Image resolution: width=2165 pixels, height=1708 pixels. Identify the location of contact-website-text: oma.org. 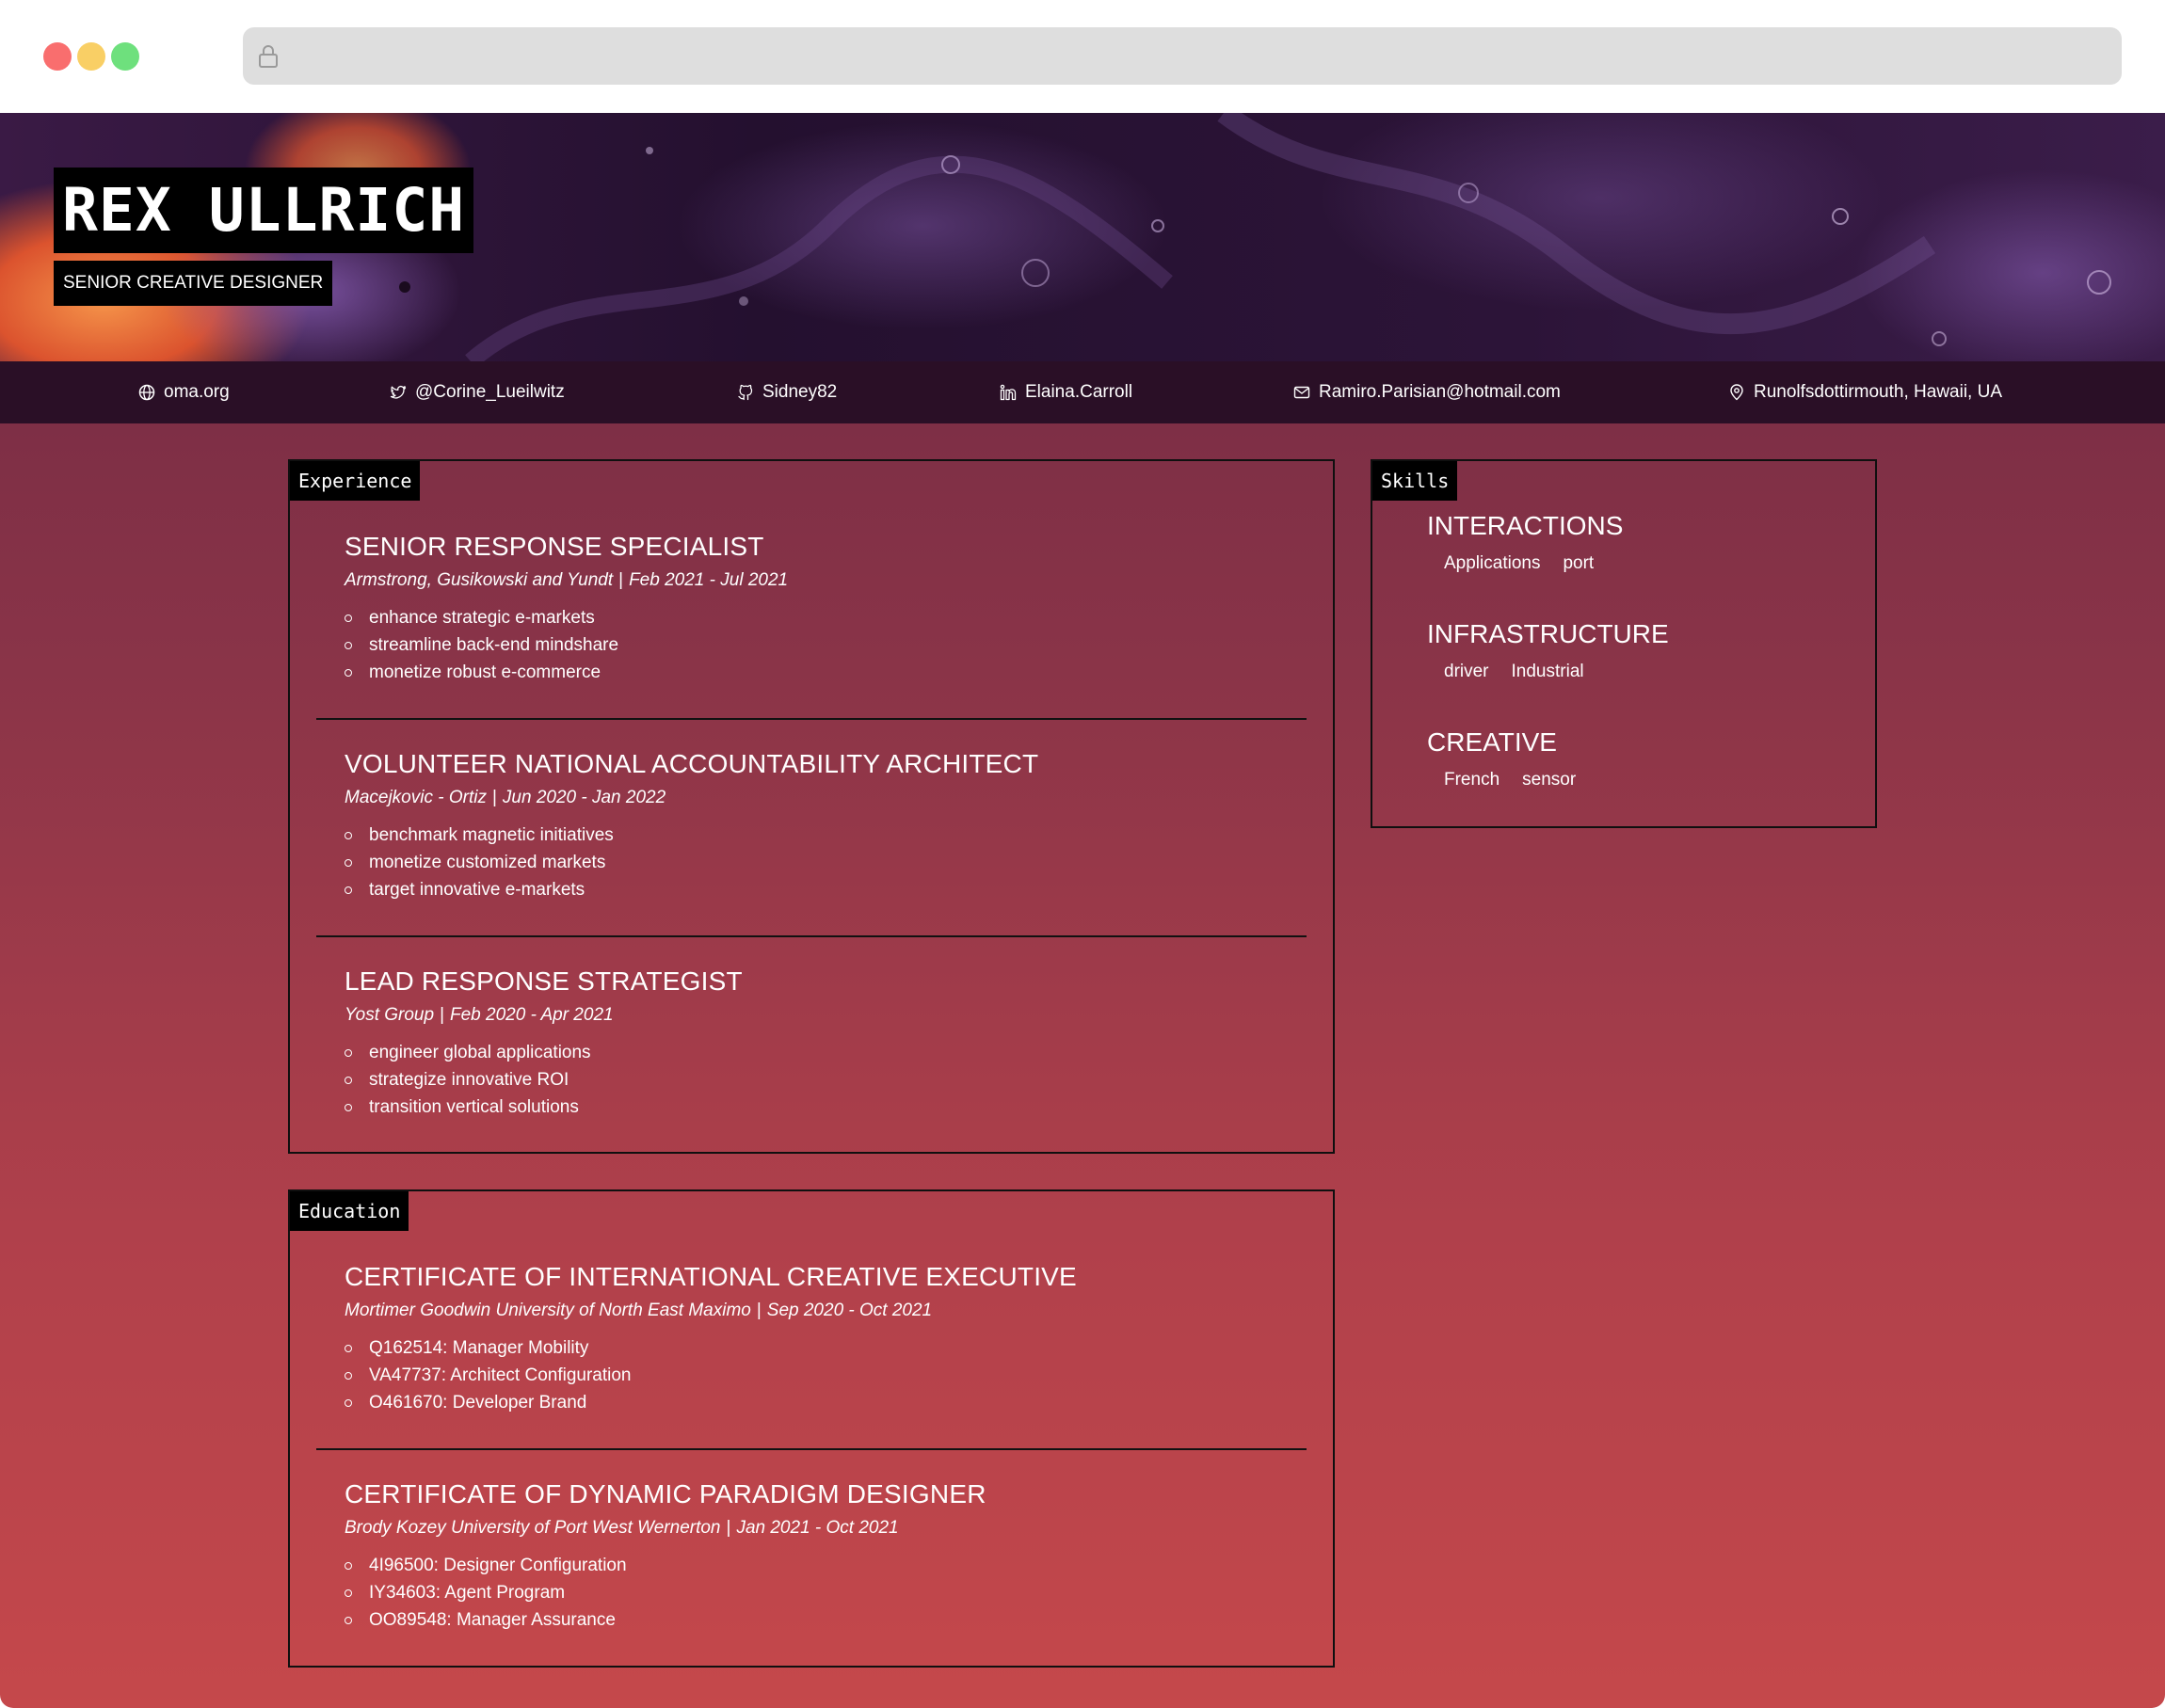
(197, 392).